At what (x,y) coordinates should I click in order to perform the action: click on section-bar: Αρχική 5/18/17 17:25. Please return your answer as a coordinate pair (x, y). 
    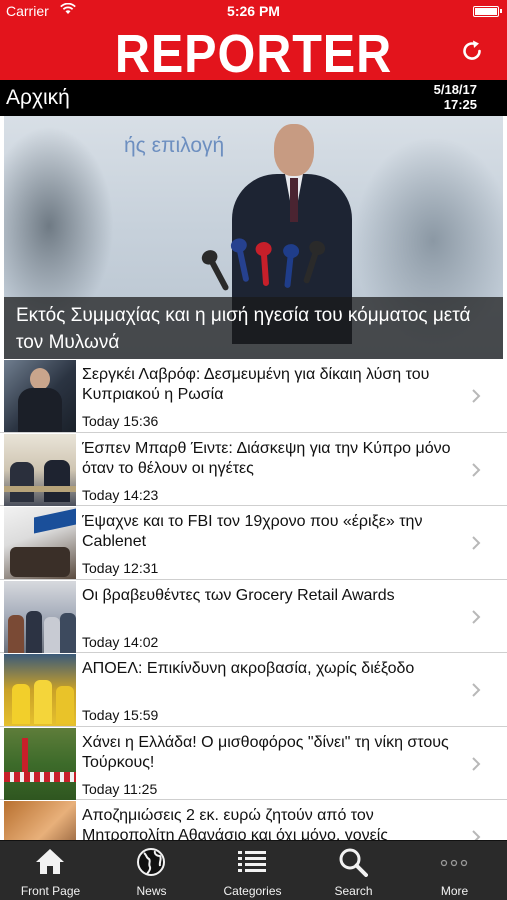
    Looking at the image, I should click on (253, 98).